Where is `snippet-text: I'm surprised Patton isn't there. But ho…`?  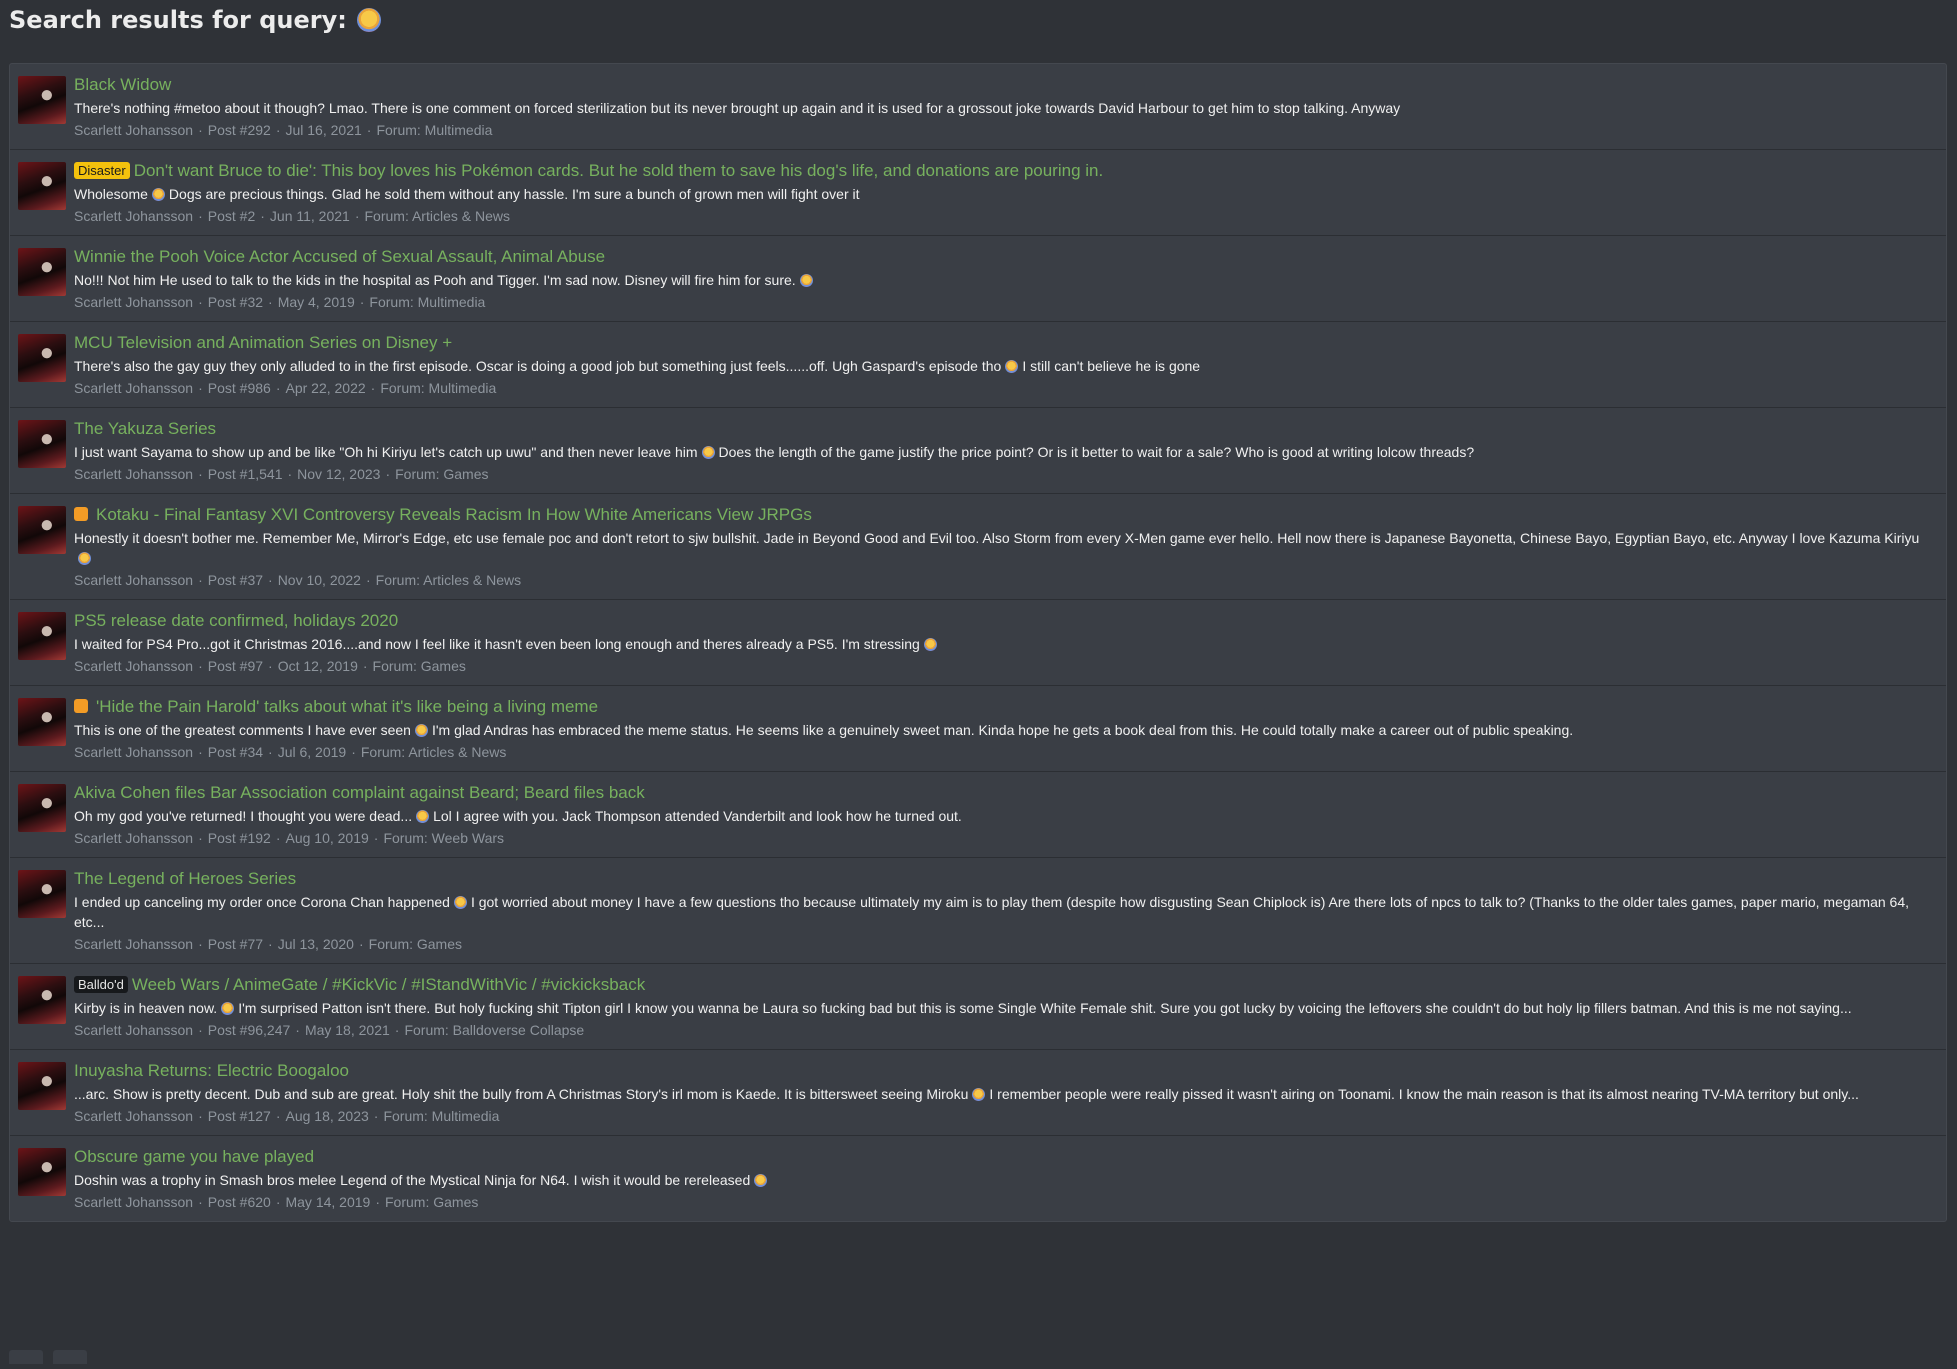
snippet-text: I'm surprised Patton isn't there. But ho… is located at coordinates (1045, 1008).